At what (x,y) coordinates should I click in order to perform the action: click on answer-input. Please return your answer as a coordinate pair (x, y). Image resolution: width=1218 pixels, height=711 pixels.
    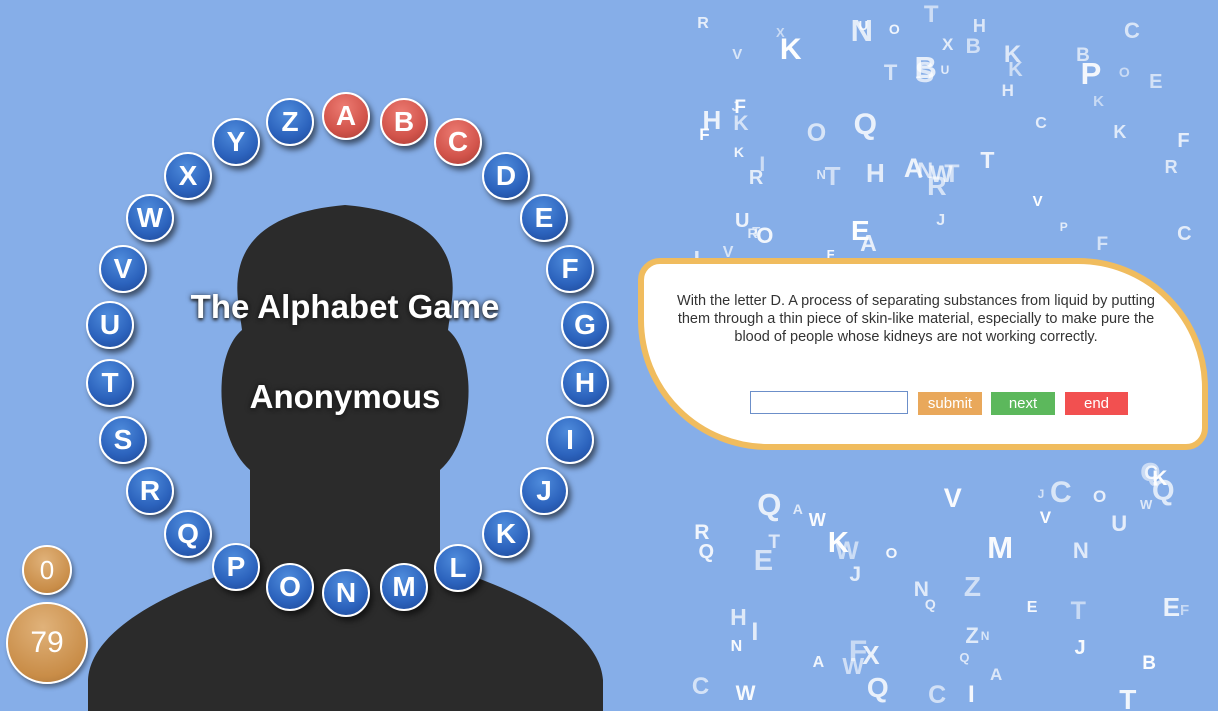
    Looking at the image, I should click on (829, 402).